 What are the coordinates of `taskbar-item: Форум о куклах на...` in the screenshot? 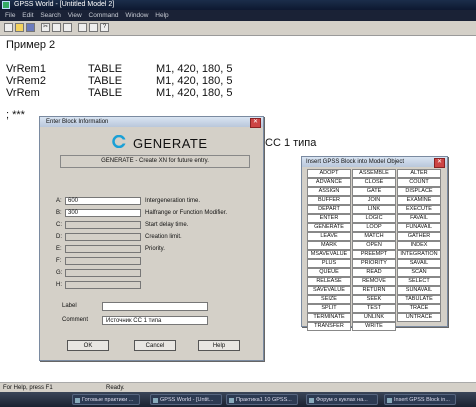 It's located at (342, 399).